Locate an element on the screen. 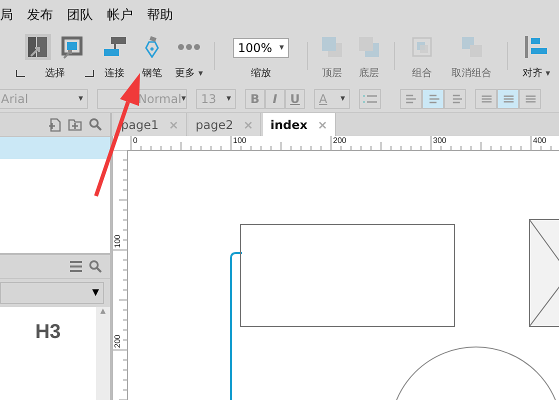 Image resolution: width=559 pixels, height=400 pixels. zoom-tool: 100% ▾ 缩放 is located at coordinates (261, 58).